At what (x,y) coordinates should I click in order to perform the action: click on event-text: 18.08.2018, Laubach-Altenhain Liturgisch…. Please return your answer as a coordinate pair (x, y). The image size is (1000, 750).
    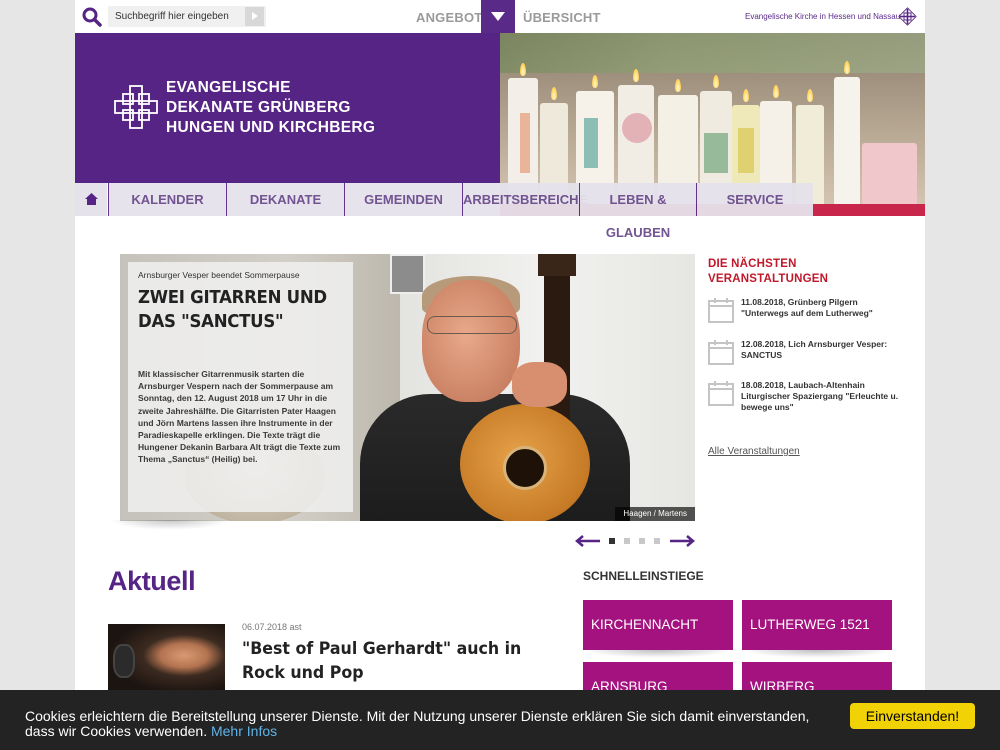
    Looking at the image, I should click on (821, 396).